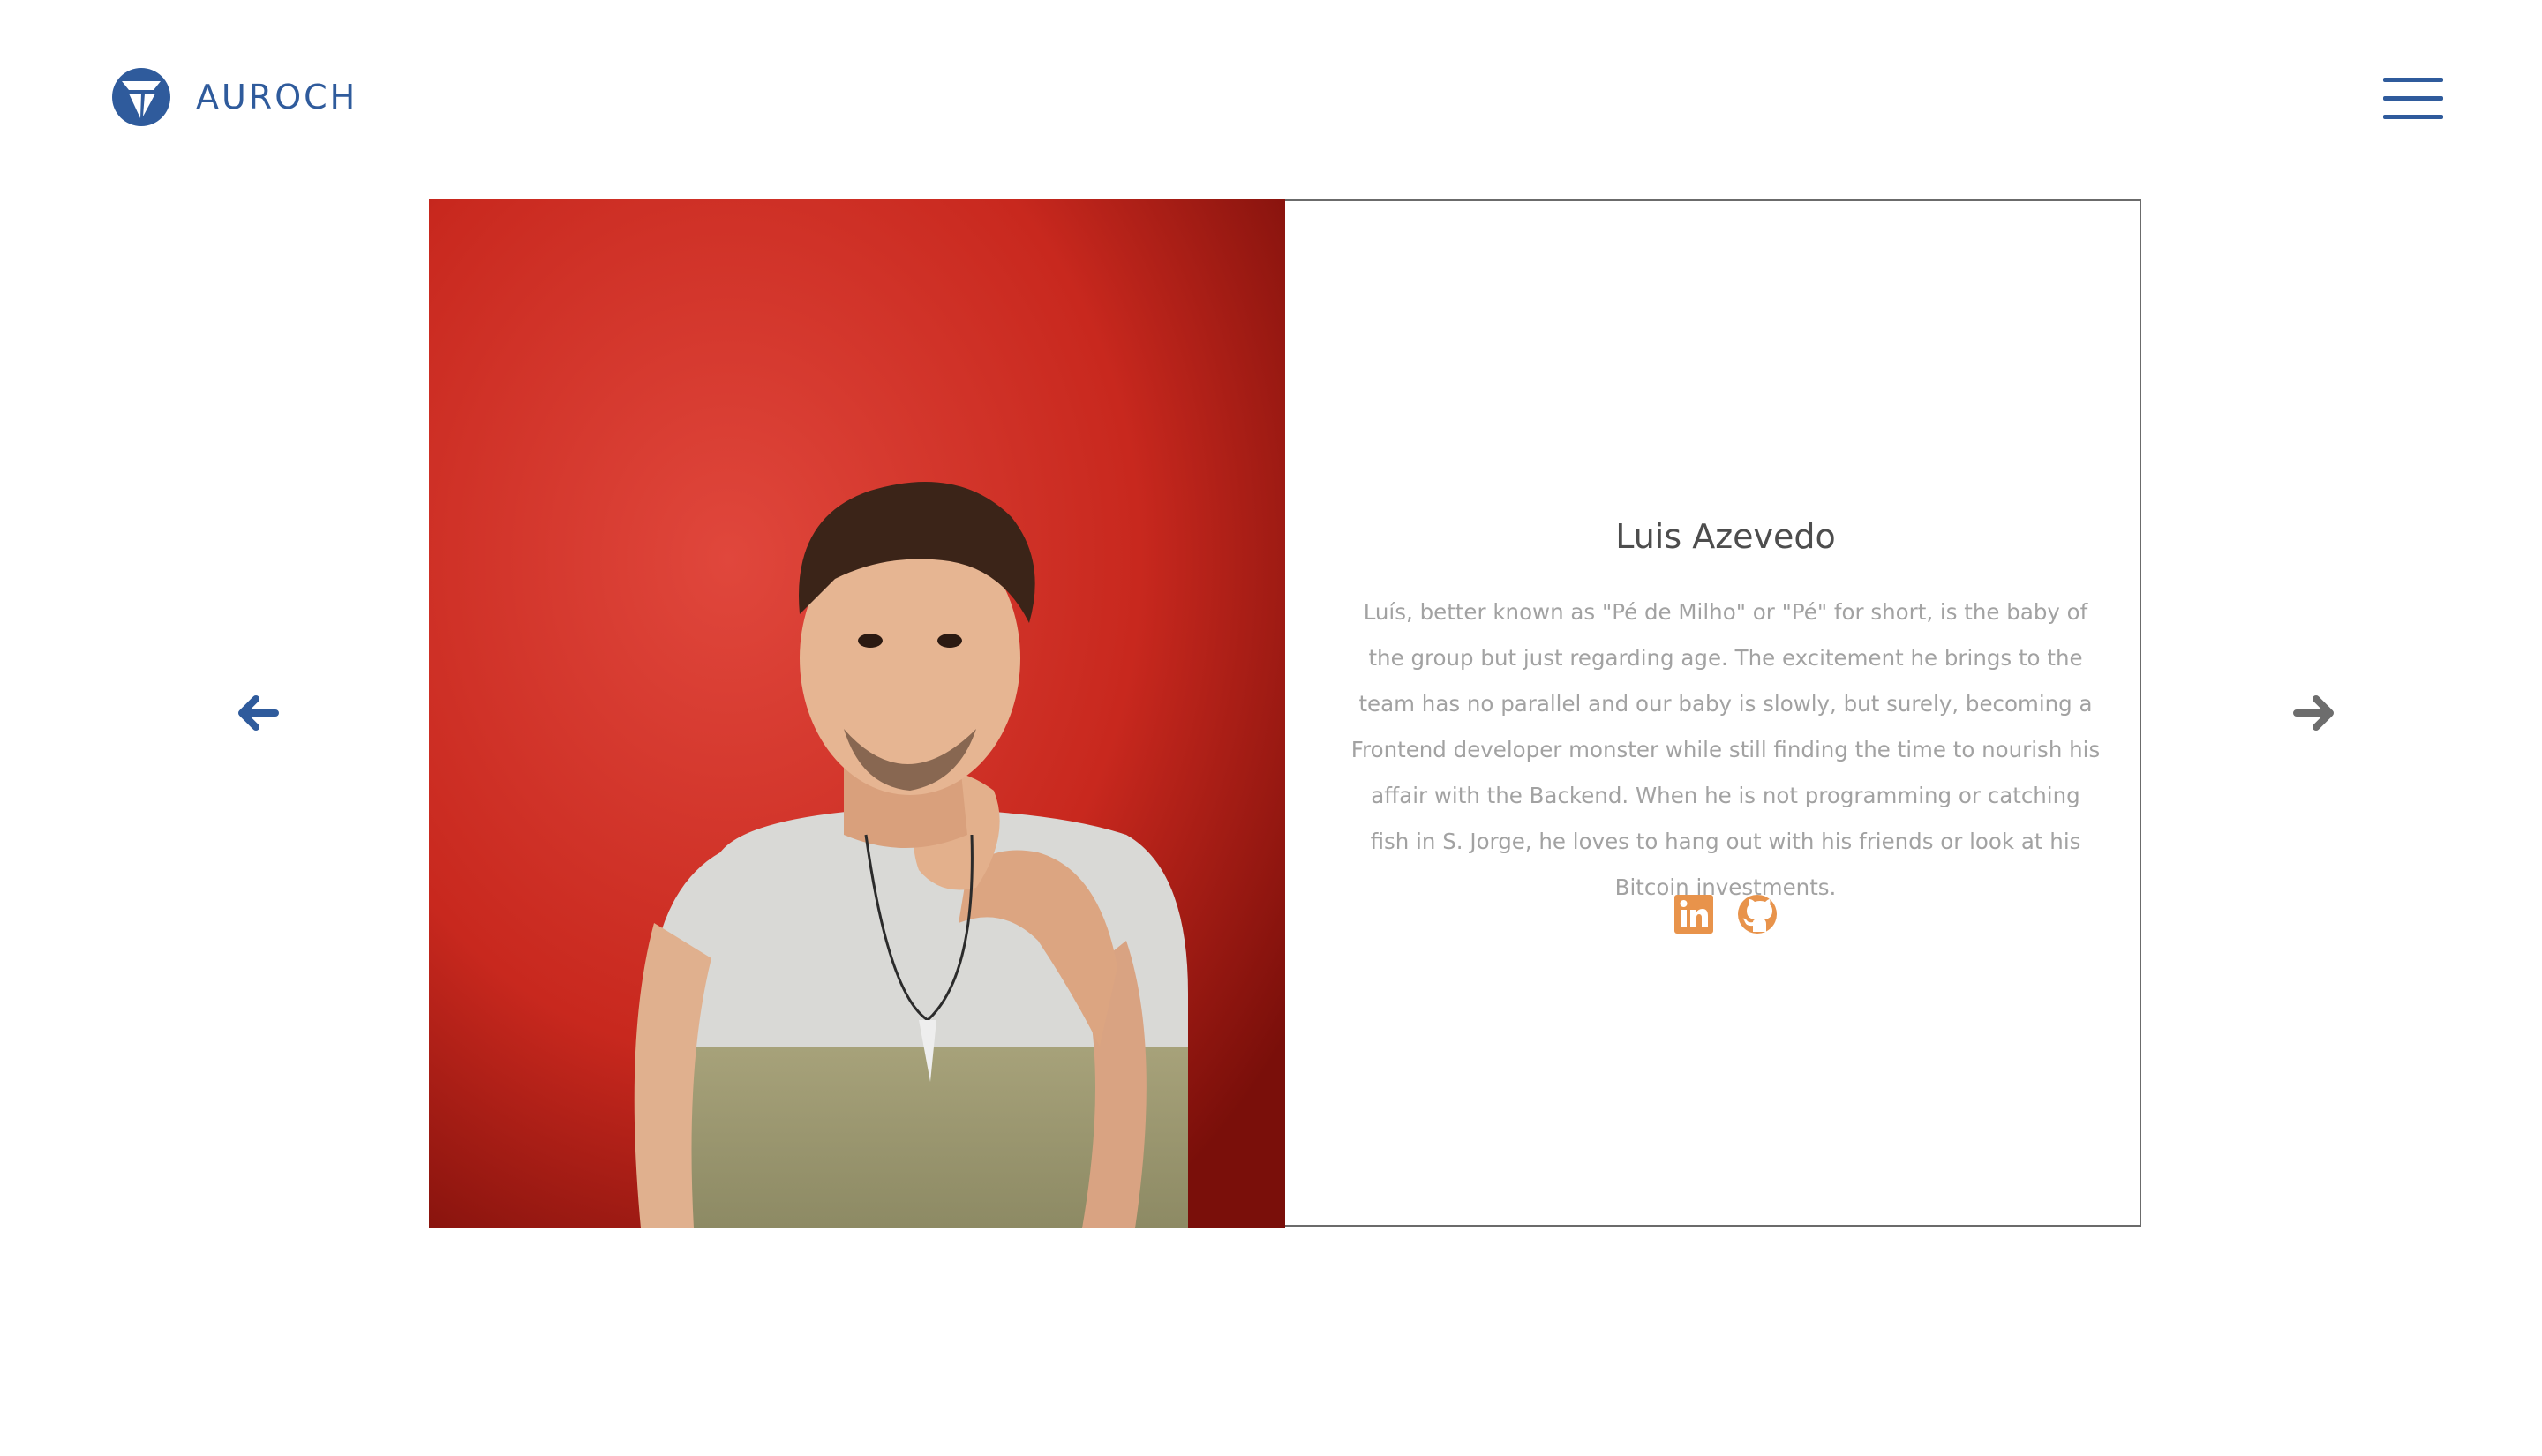  I want to click on linkedin-link, so click(1694, 914).